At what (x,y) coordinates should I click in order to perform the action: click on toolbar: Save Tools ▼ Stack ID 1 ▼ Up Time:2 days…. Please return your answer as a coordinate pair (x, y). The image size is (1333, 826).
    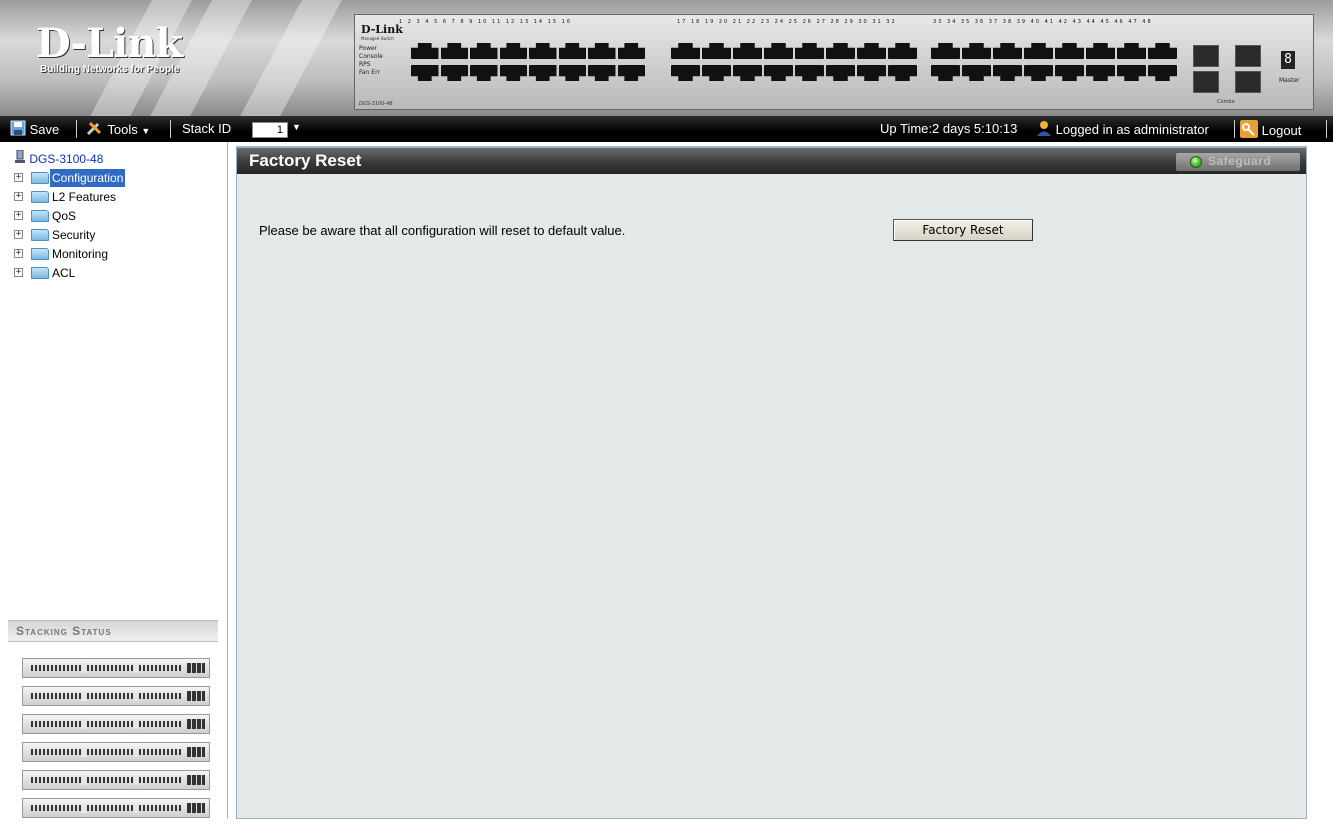
    Looking at the image, I should click on (666, 129).